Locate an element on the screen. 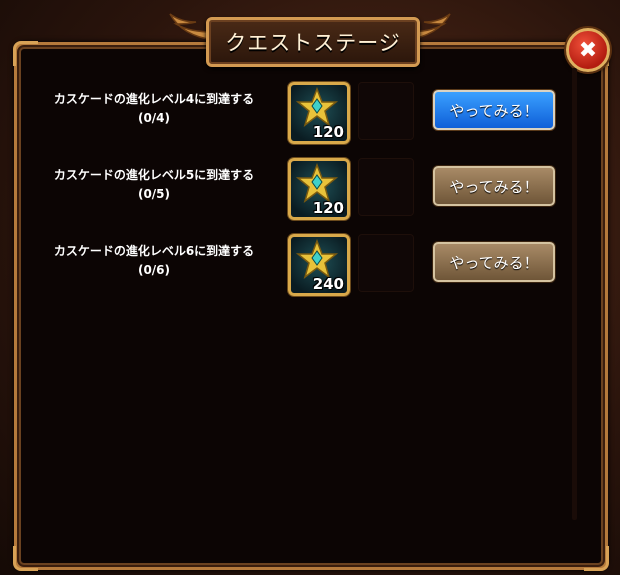 The height and width of the screenshot is (575, 620). close-button: ✖ is located at coordinates (588, 50).